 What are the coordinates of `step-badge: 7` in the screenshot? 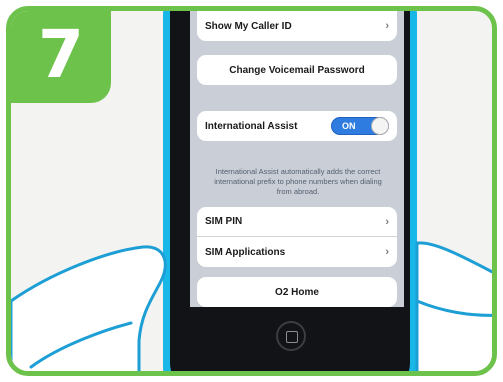 It's located at (61, 57).